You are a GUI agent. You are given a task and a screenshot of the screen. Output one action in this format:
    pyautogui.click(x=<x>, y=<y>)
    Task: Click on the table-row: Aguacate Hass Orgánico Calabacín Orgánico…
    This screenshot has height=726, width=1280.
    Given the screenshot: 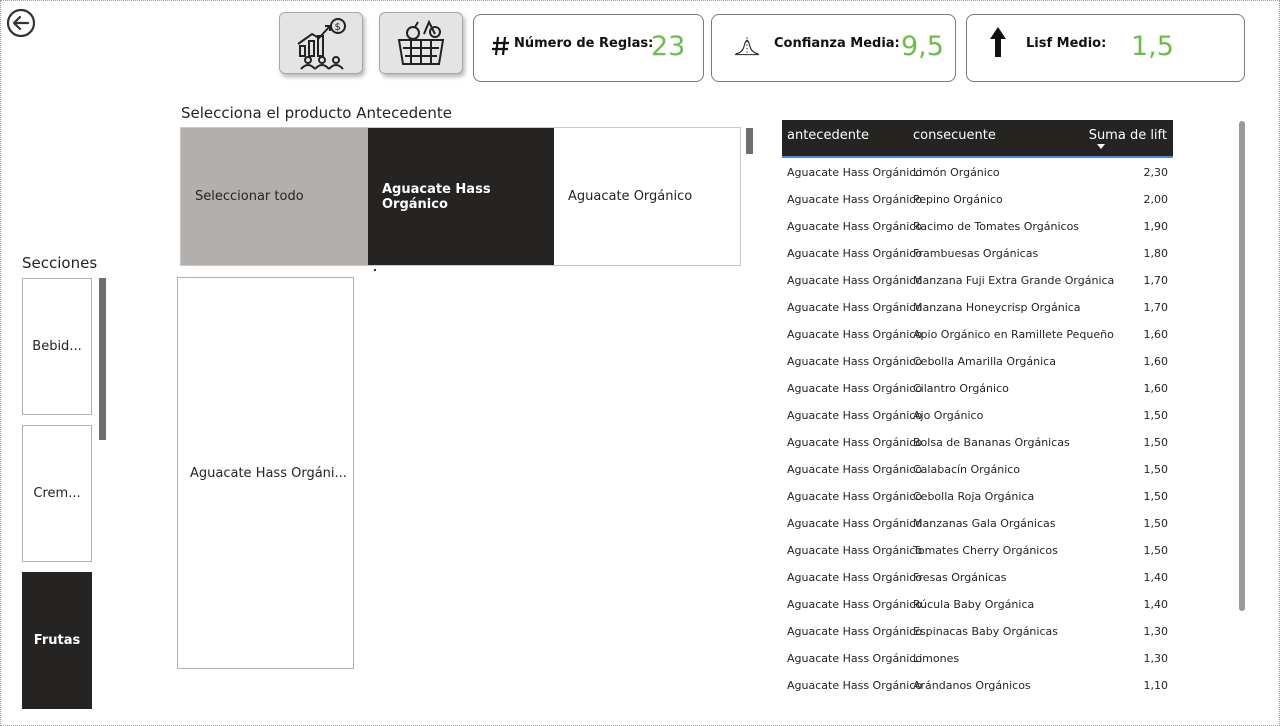 What is the action you would take?
    pyautogui.click(x=977, y=468)
    